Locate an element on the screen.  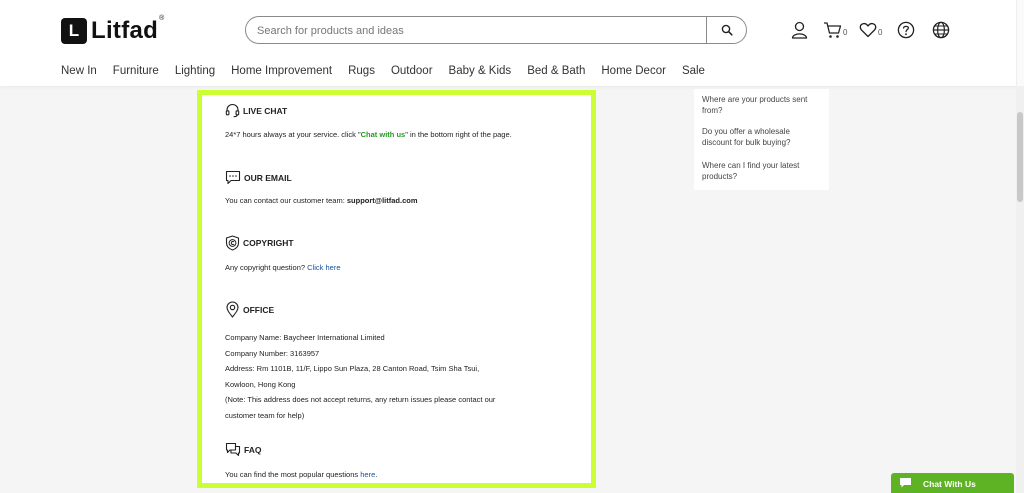
cart-button: 0 is located at coordinates (835, 30).